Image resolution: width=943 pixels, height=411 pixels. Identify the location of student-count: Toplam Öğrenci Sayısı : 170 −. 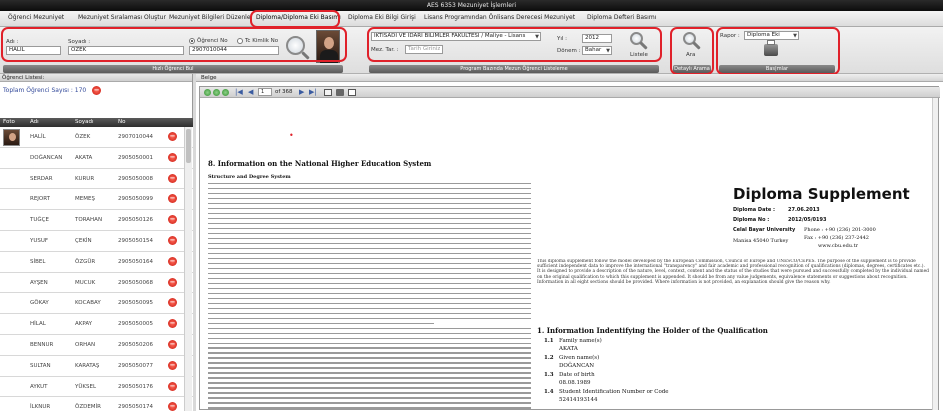
(52, 90).